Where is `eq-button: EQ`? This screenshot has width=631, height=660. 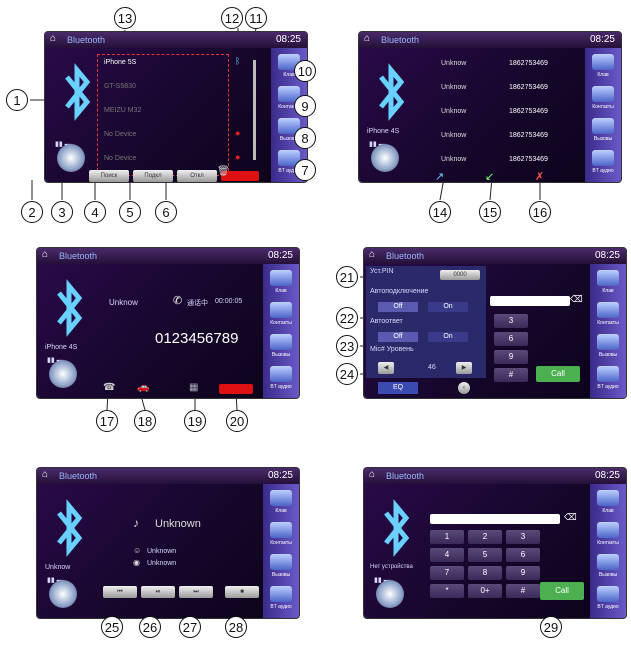
eq-button: EQ is located at coordinates (398, 388).